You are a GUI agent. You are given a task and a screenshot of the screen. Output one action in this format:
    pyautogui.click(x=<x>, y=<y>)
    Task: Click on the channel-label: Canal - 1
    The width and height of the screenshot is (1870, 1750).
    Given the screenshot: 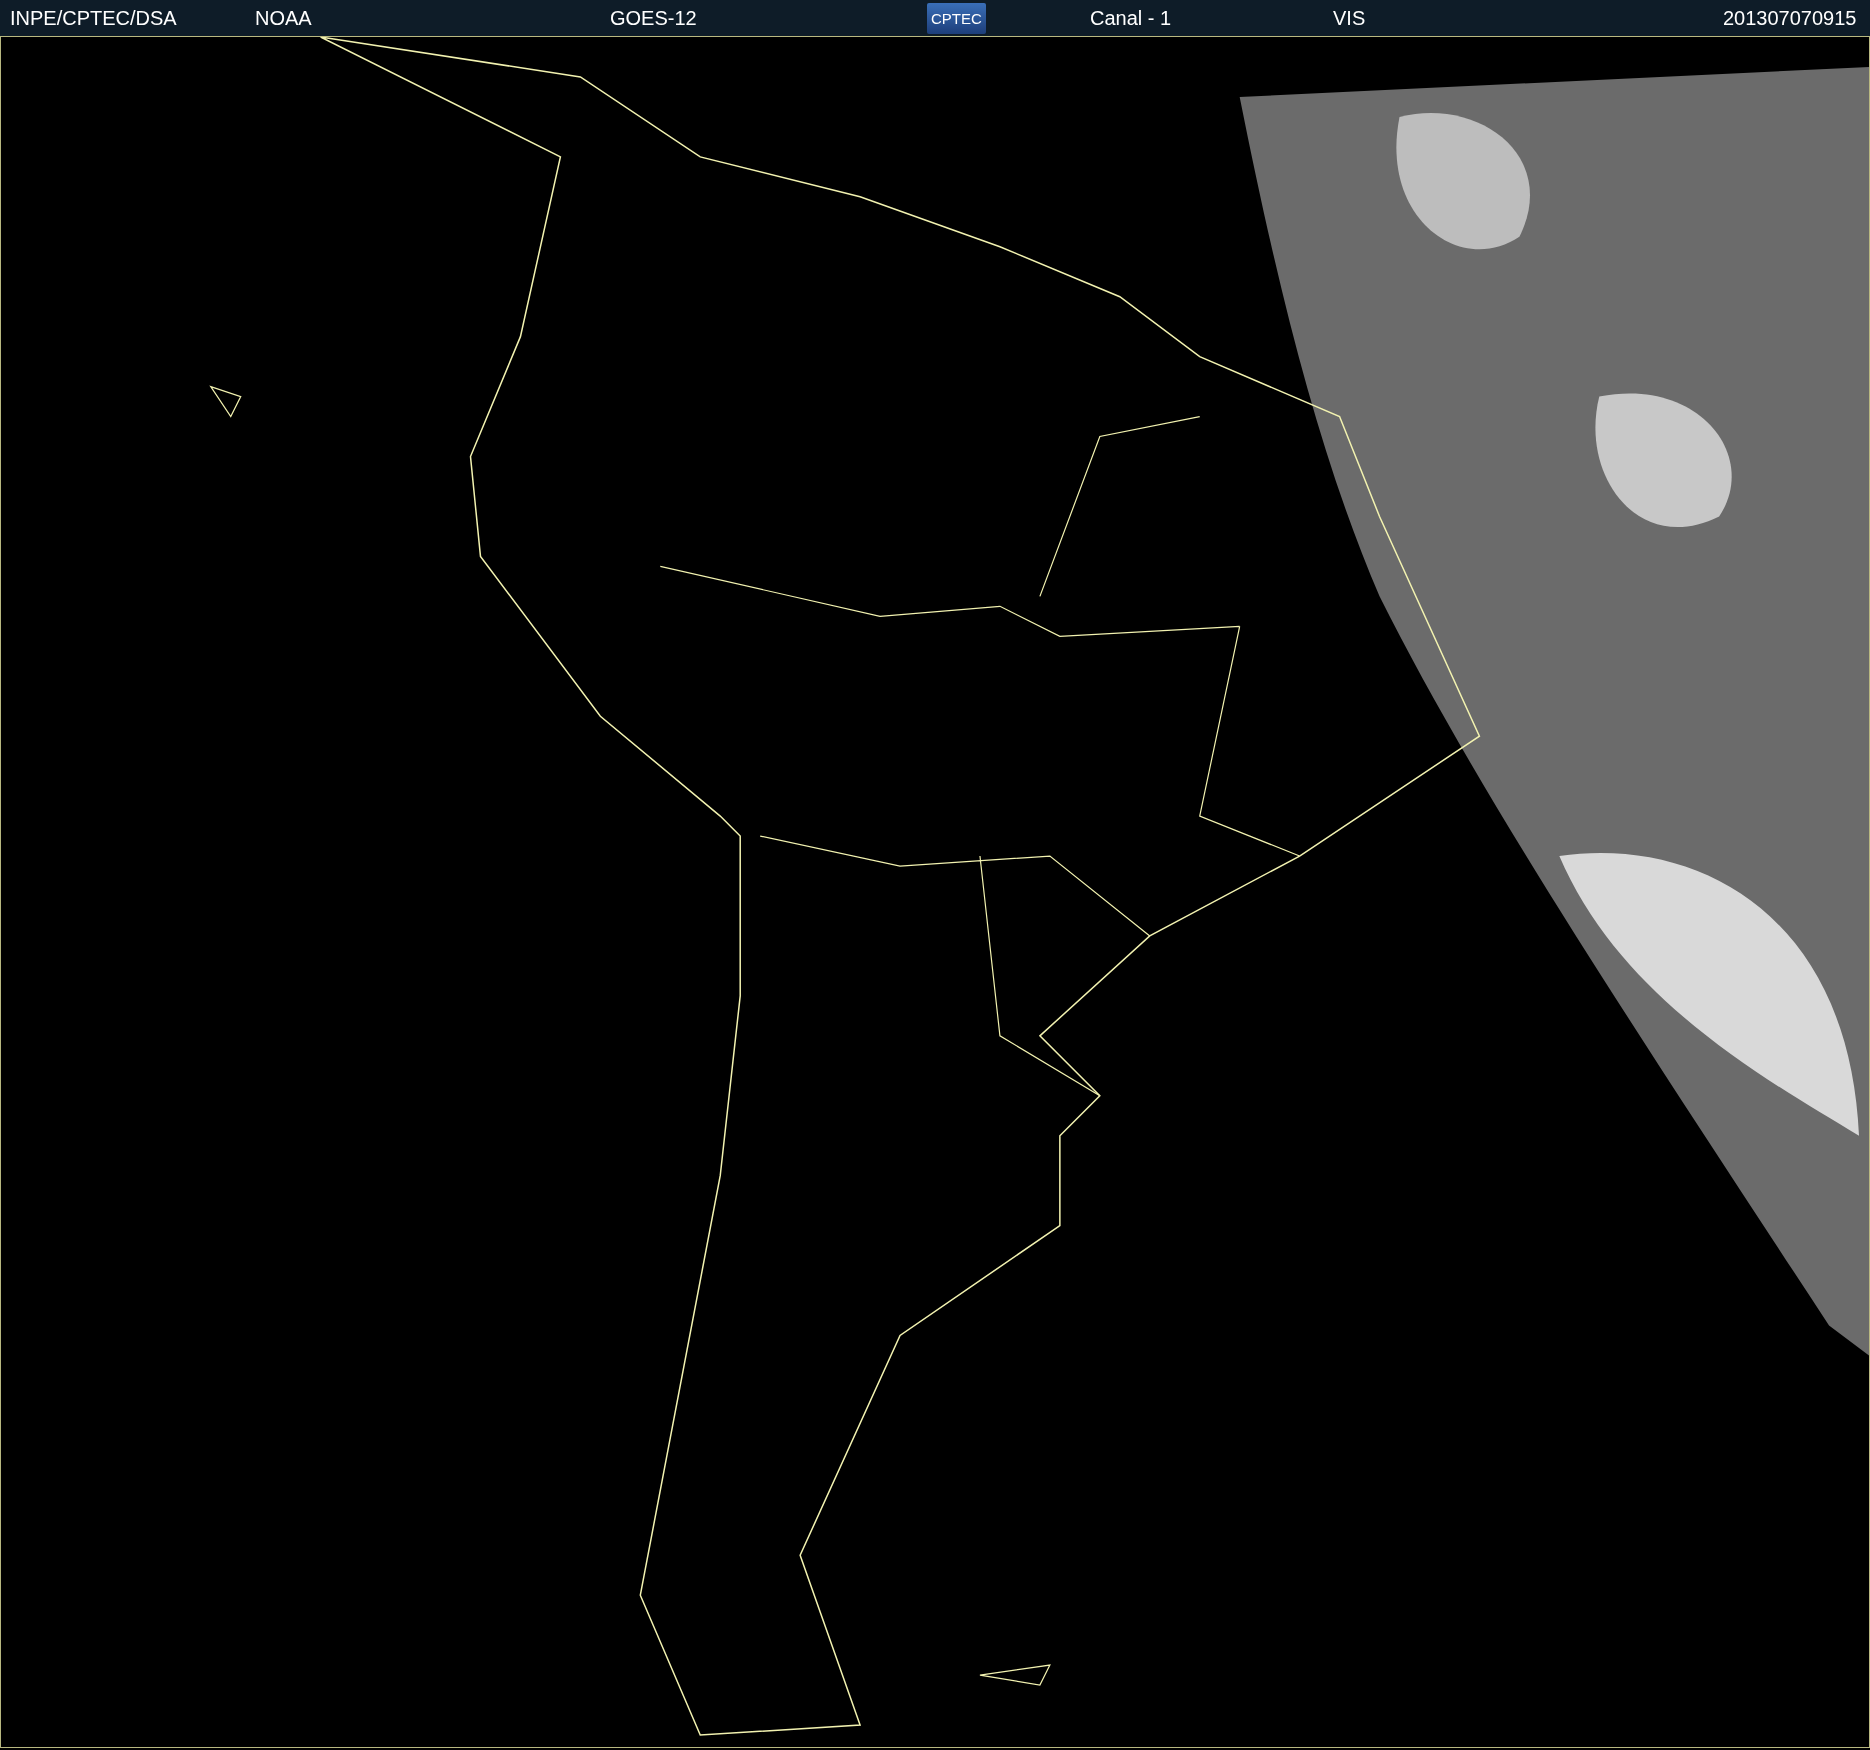 What is the action you would take?
    pyautogui.click(x=1131, y=18)
    